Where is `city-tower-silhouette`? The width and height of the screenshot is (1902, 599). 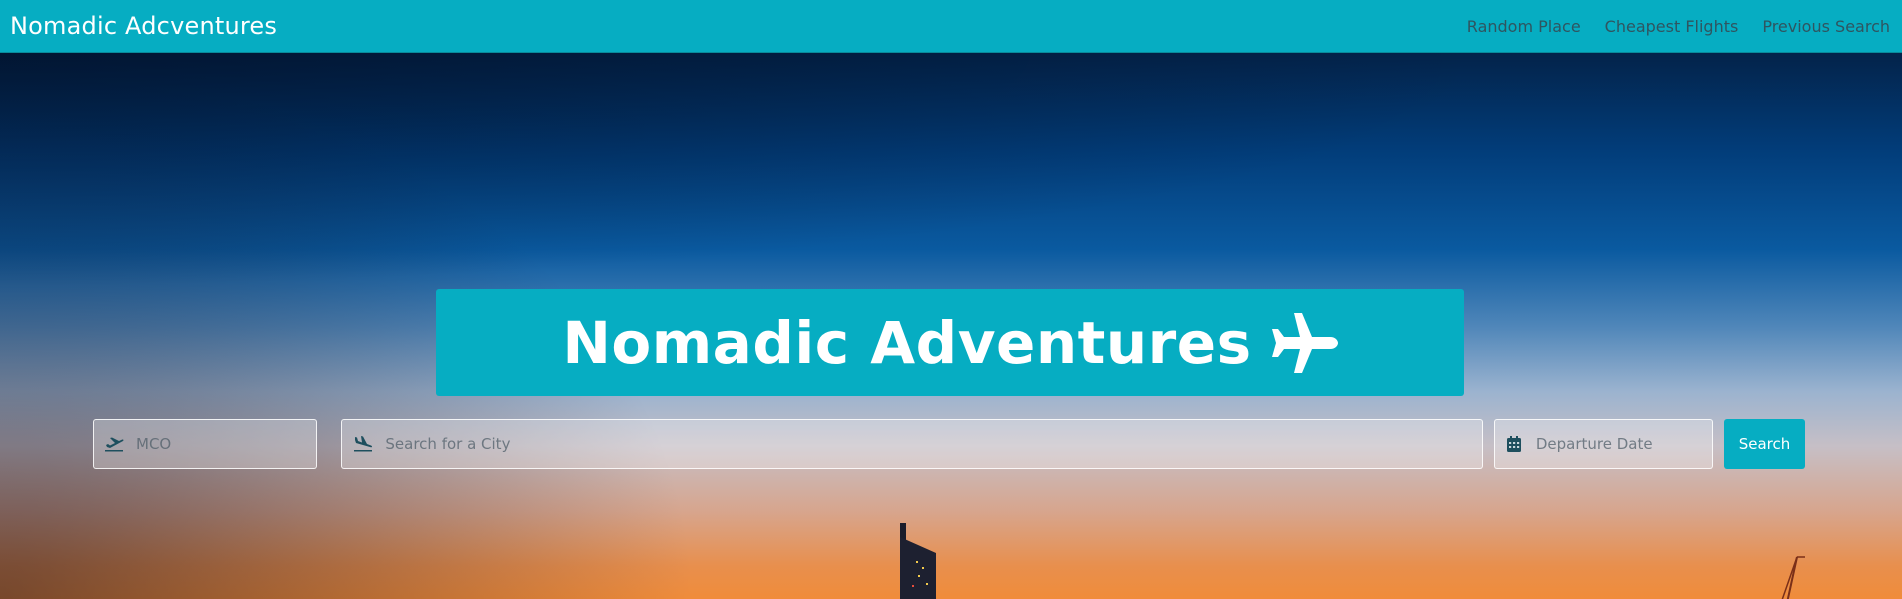 city-tower-silhouette is located at coordinates (918, 561).